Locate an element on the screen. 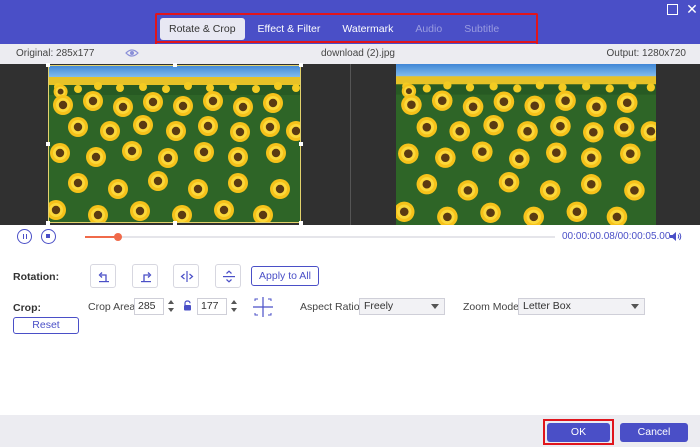 The image size is (700, 447). reset-button: Reset is located at coordinates (46, 325).